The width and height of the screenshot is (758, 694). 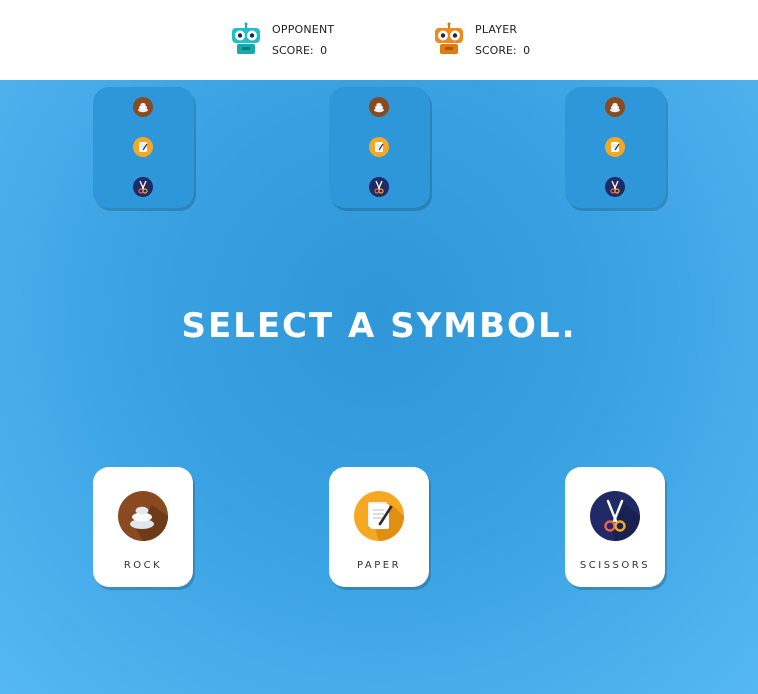 I want to click on scissors-button: SCISSORS, so click(x=615, y=527).